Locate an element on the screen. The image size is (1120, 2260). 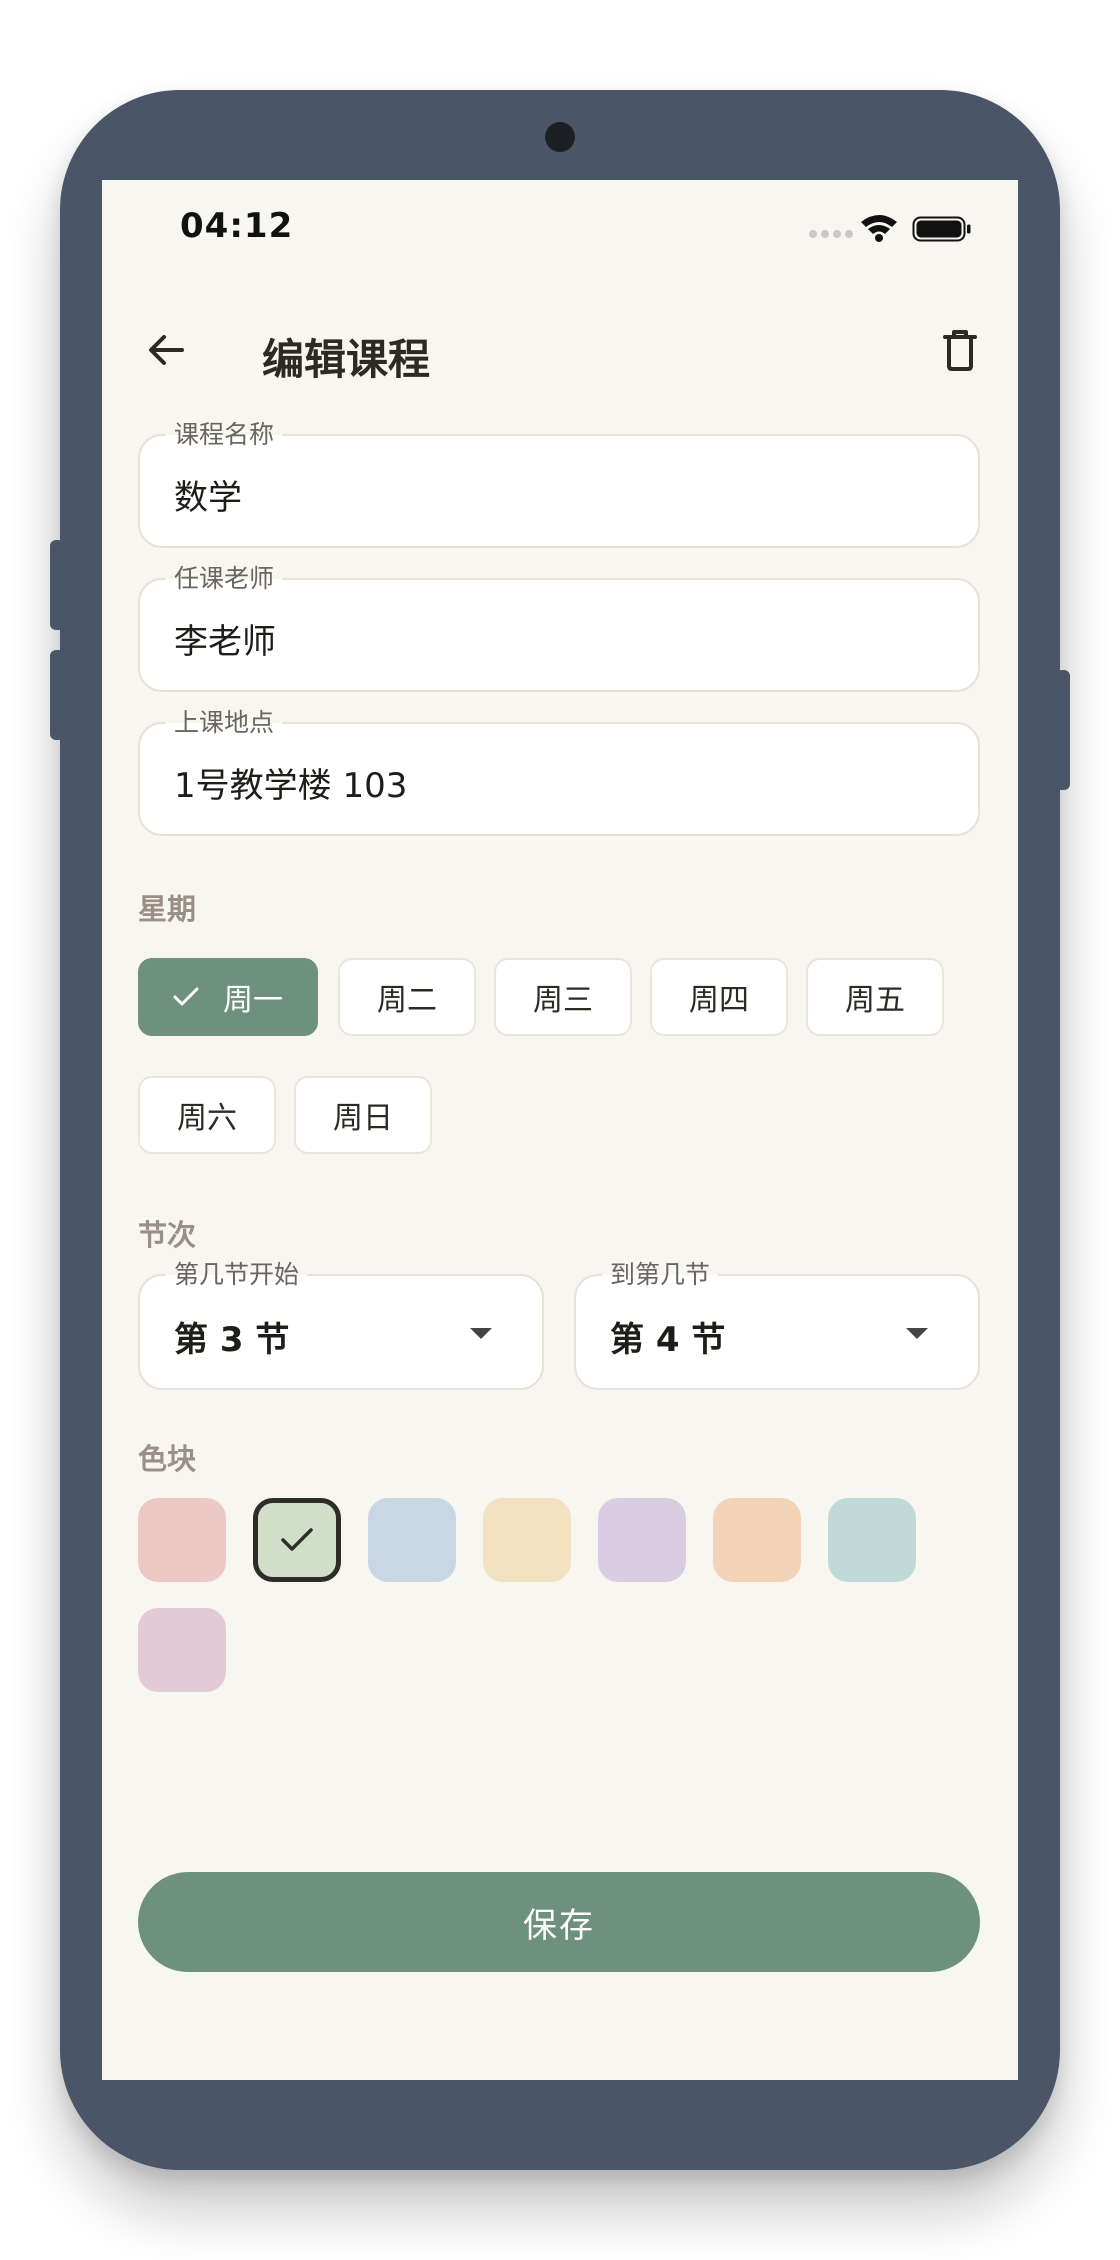
end-period-value: 第 4 节 is located at coordinates (668, 1340).